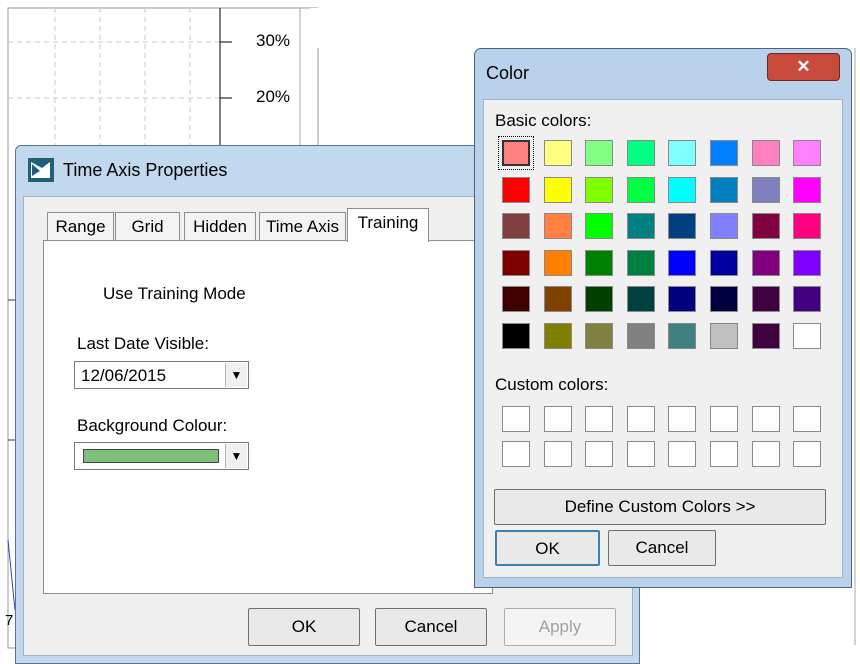 The image size is (860, 664). What do you see at coordinates (543, 120) in the screenshot?
I see `basic-colors-label: Basic colors:` at bounding box center [543, 120].